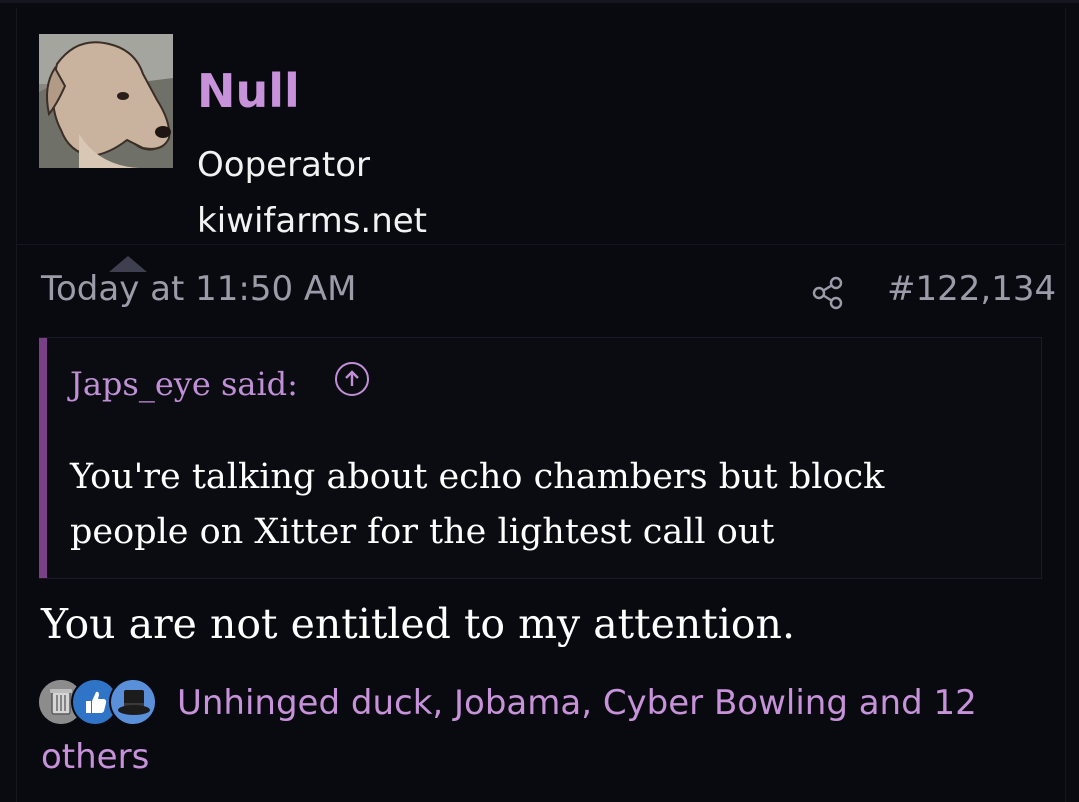  I want to click on dog-avatar, so click(106, 101).